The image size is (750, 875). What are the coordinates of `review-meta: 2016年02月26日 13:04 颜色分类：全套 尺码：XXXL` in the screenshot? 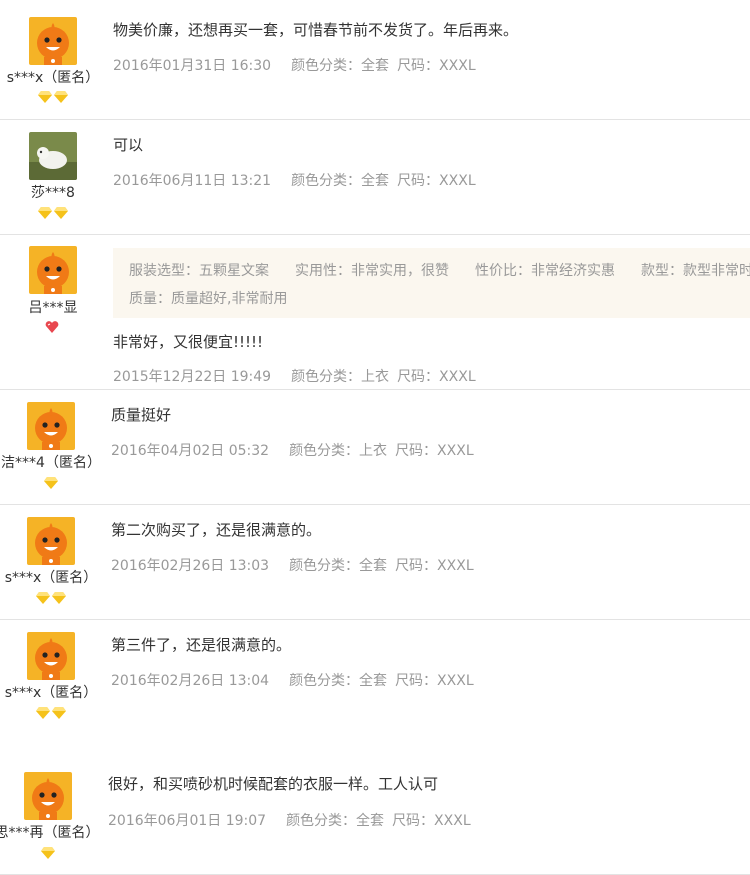 It's located at (430, 680).